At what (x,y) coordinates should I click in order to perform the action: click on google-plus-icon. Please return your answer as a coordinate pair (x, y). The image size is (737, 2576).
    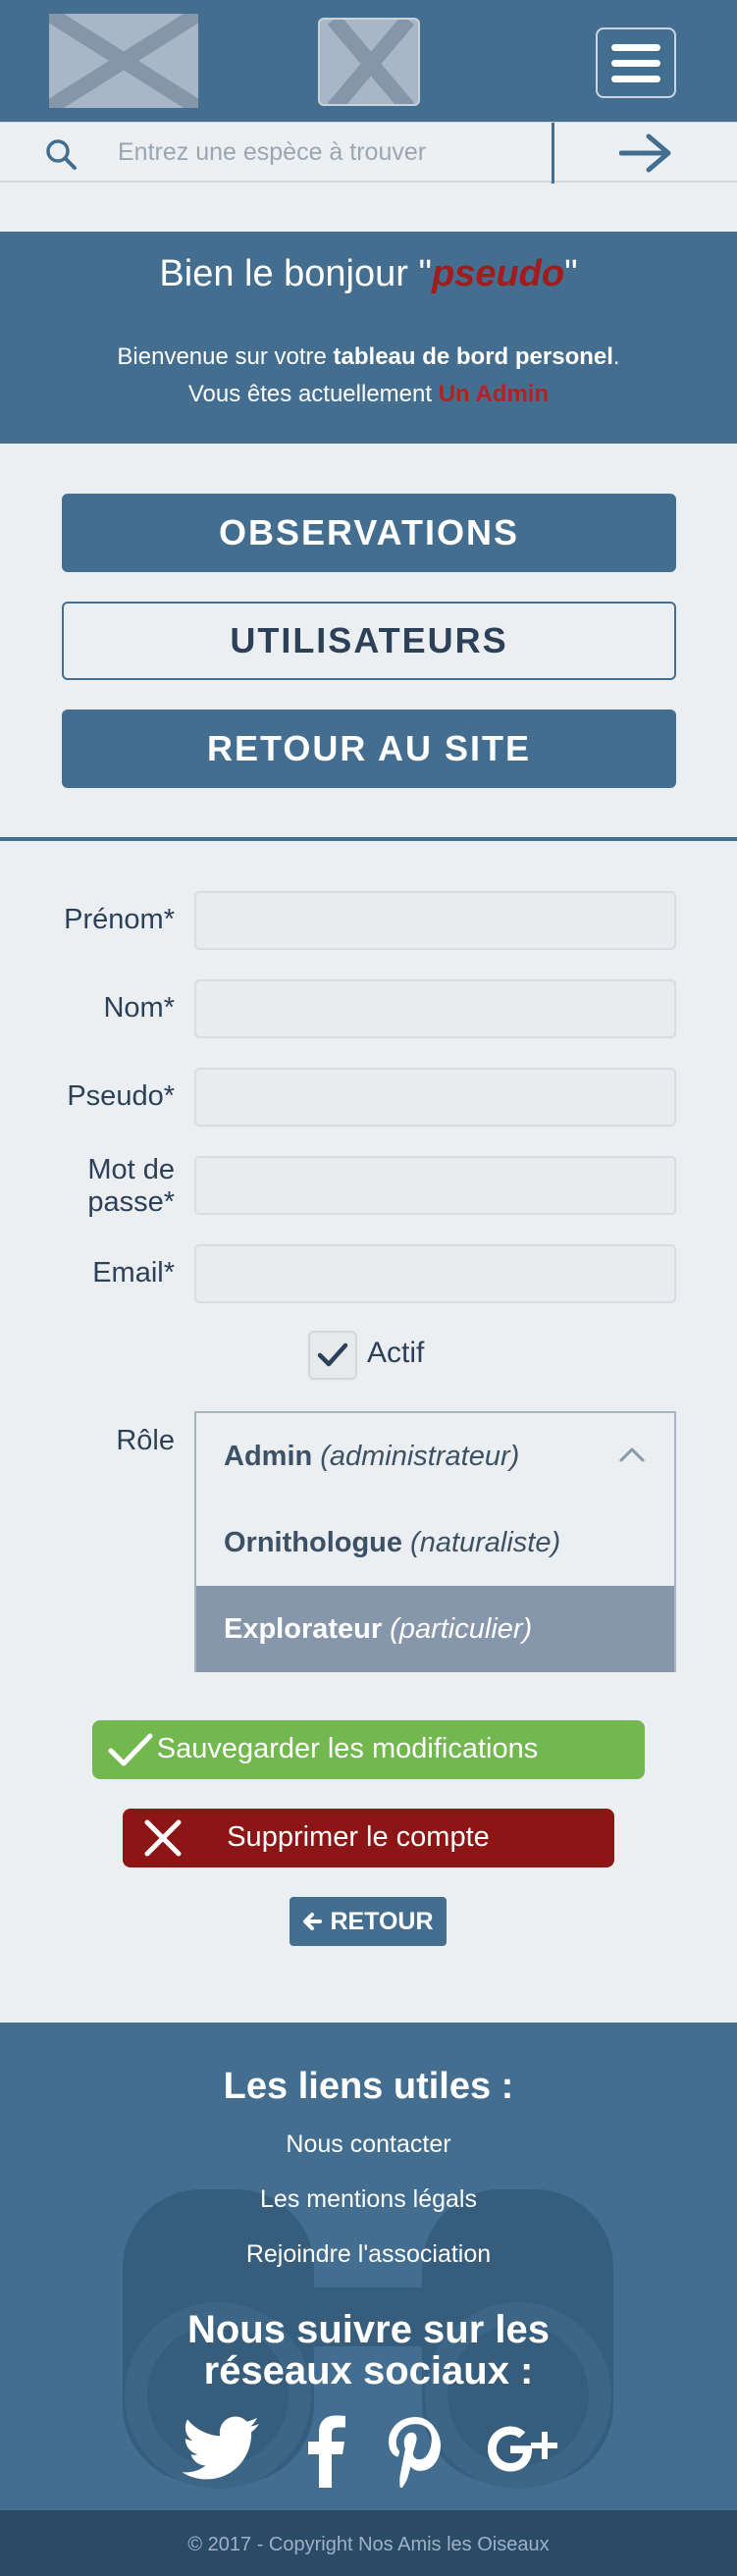
    Looking at the image, I should click on (522, 2451).